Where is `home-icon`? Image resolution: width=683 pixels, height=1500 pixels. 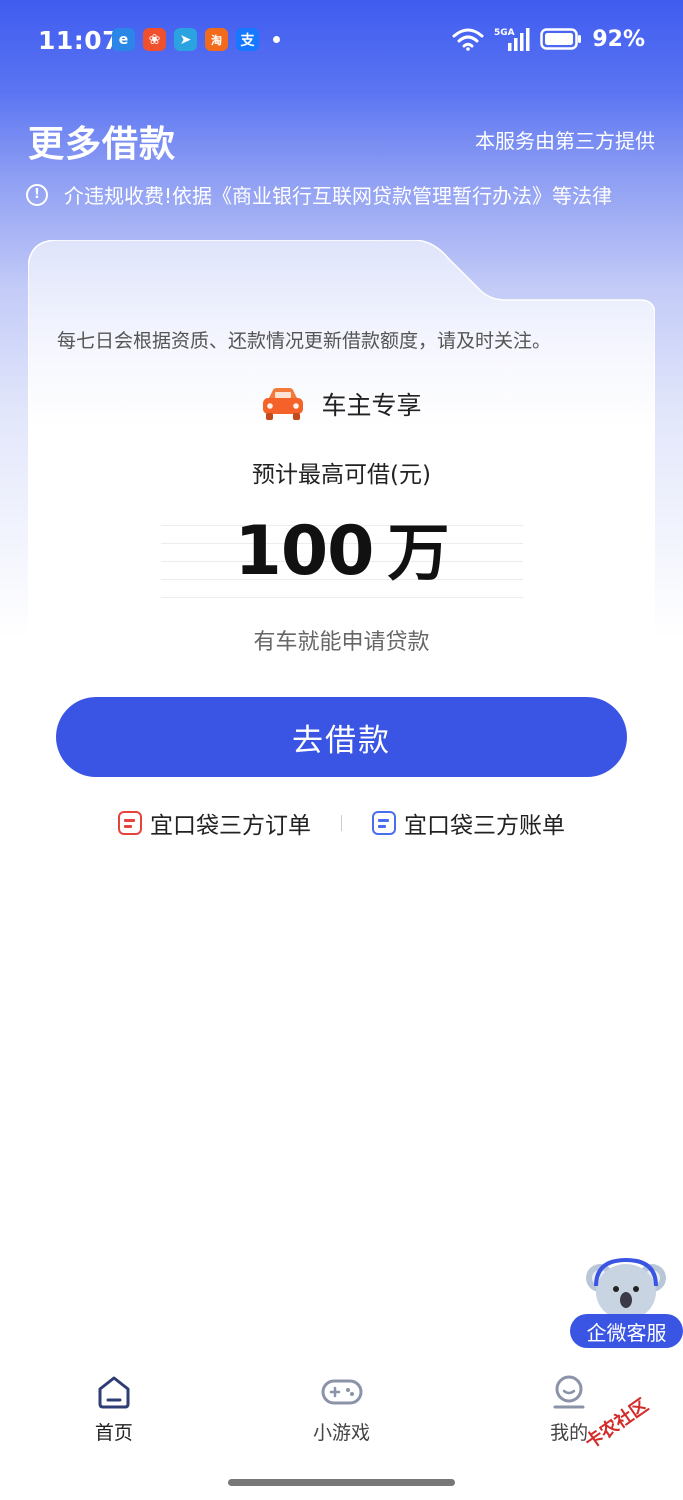
home-icon is located at coordinates (114, 1392).